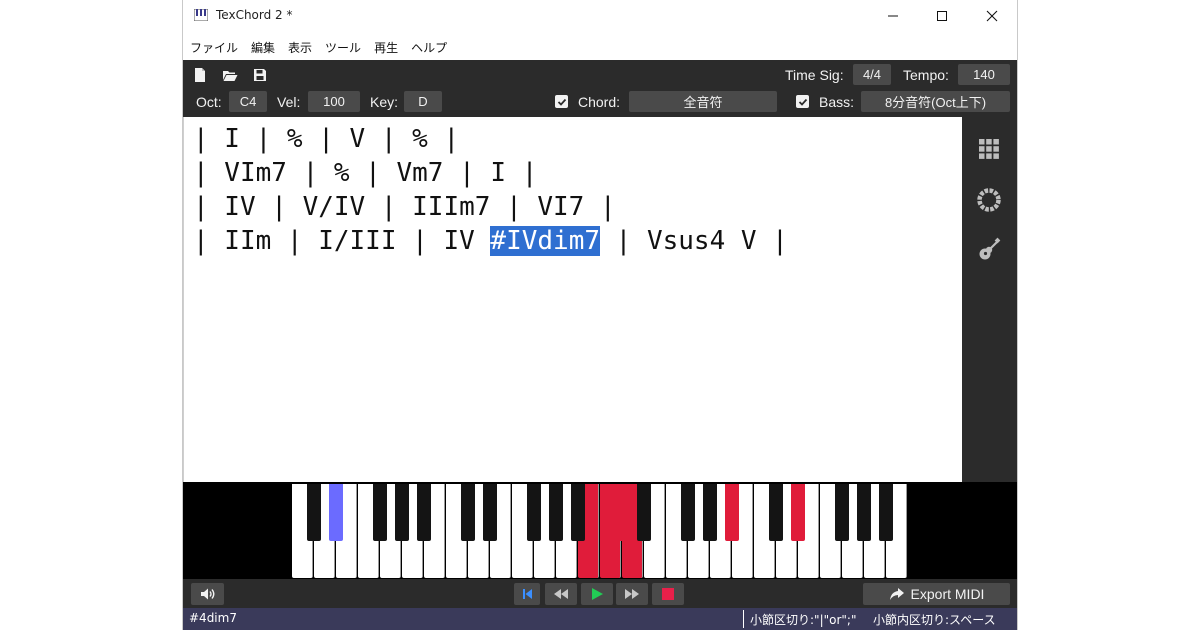 This screenshot has height=630, width=1200. I want to click on status-hint-measure: 小節区切り:"|"or";", so click(803, 620).